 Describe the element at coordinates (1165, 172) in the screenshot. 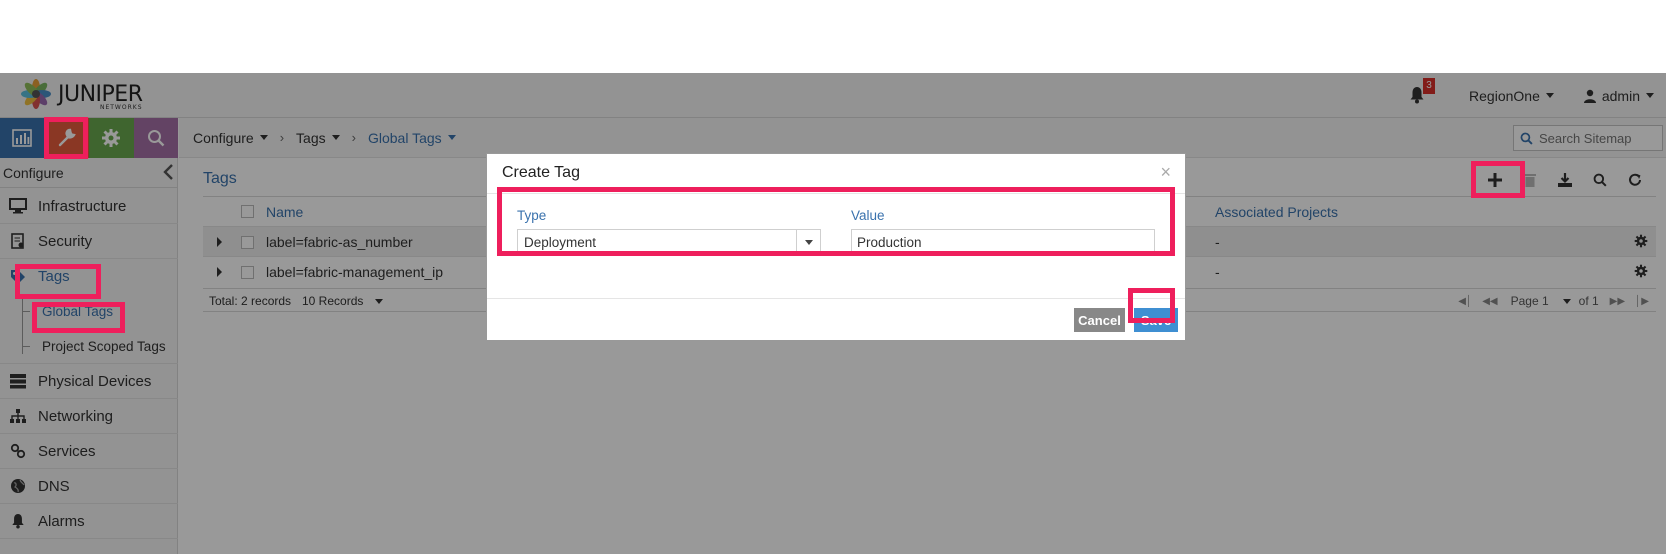

I see `close-icon: ×` at that location.